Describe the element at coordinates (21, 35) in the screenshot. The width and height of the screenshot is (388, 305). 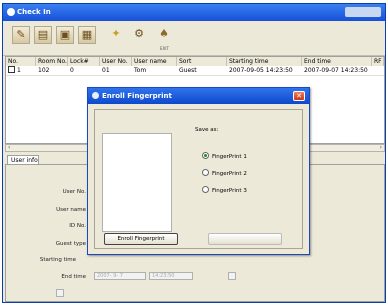
I see `edit-icon: ✎` at that location.